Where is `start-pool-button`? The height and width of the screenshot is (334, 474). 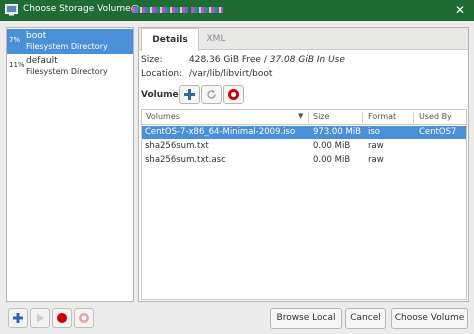 start-pool-button is located at coordinates (40, 318).